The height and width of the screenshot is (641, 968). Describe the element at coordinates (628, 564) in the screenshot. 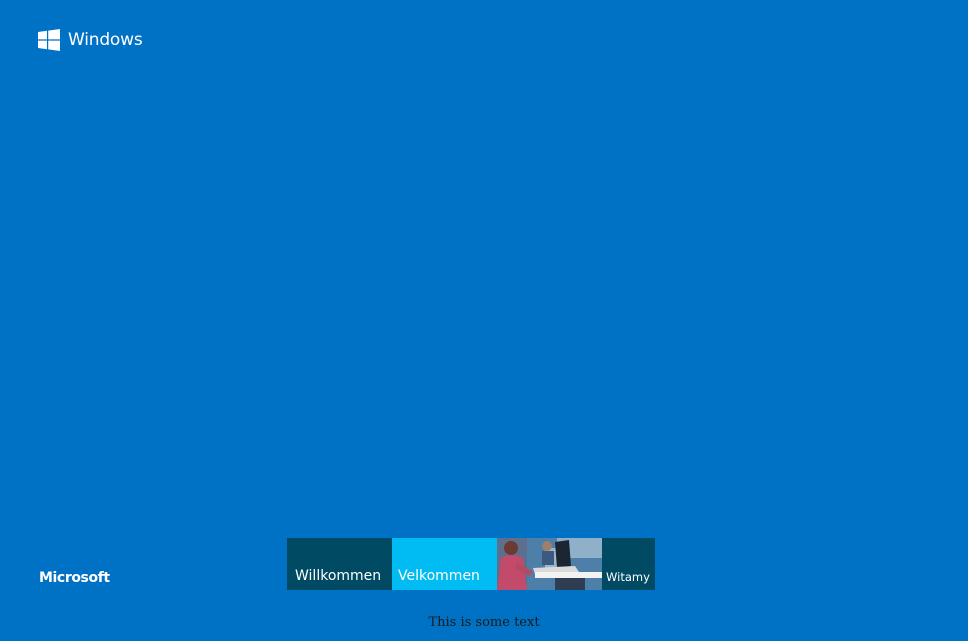

I see `tile-witamy: Witamy` at that location.